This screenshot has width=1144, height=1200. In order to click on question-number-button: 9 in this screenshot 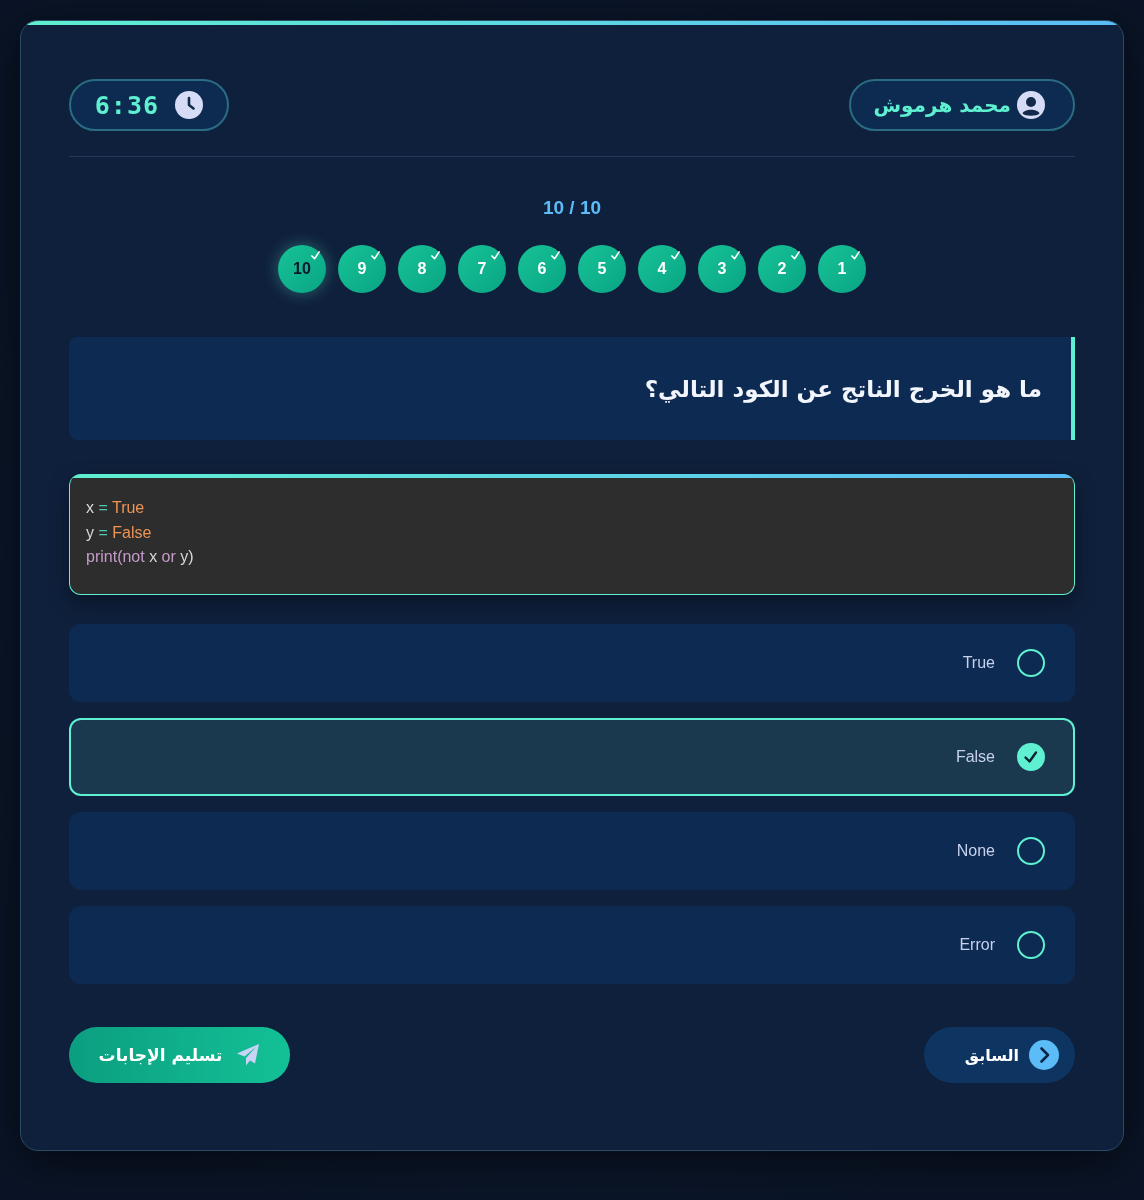, I will do `click(362, 269)`.